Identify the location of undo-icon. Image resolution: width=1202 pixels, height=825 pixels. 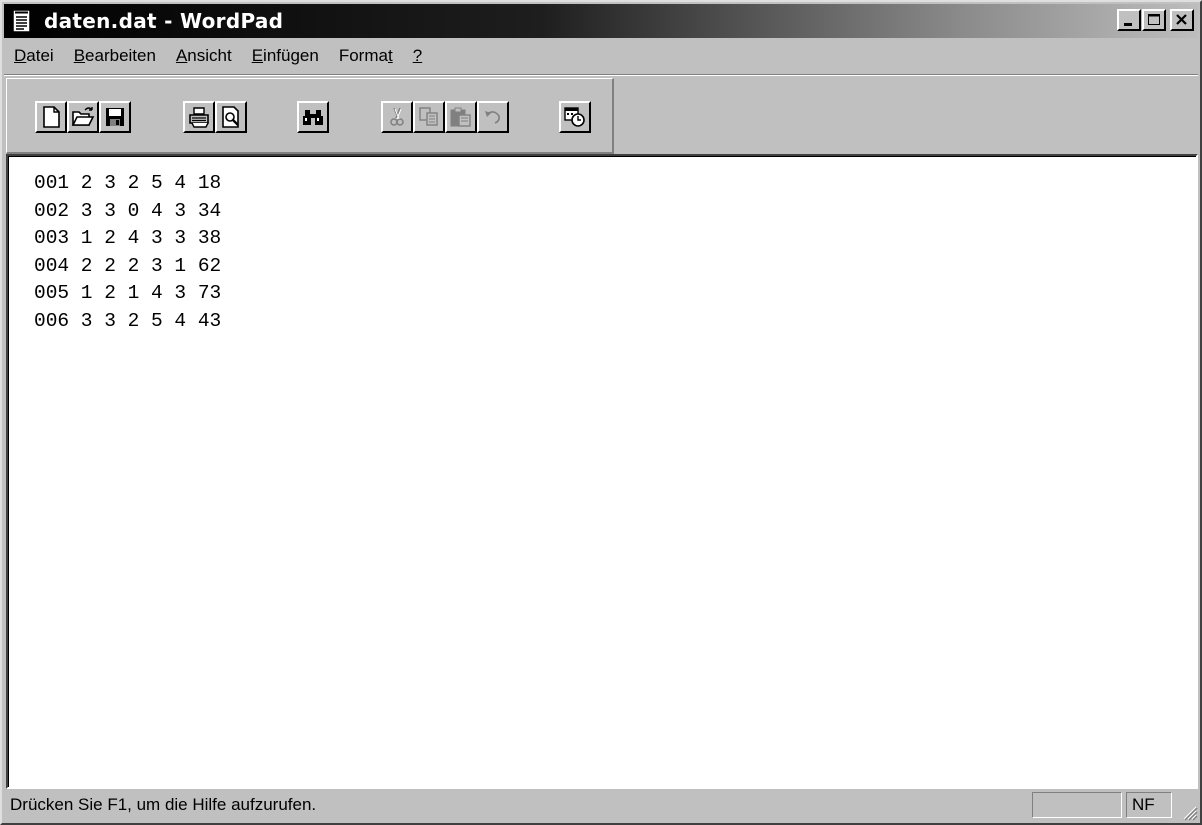
(492, 117).